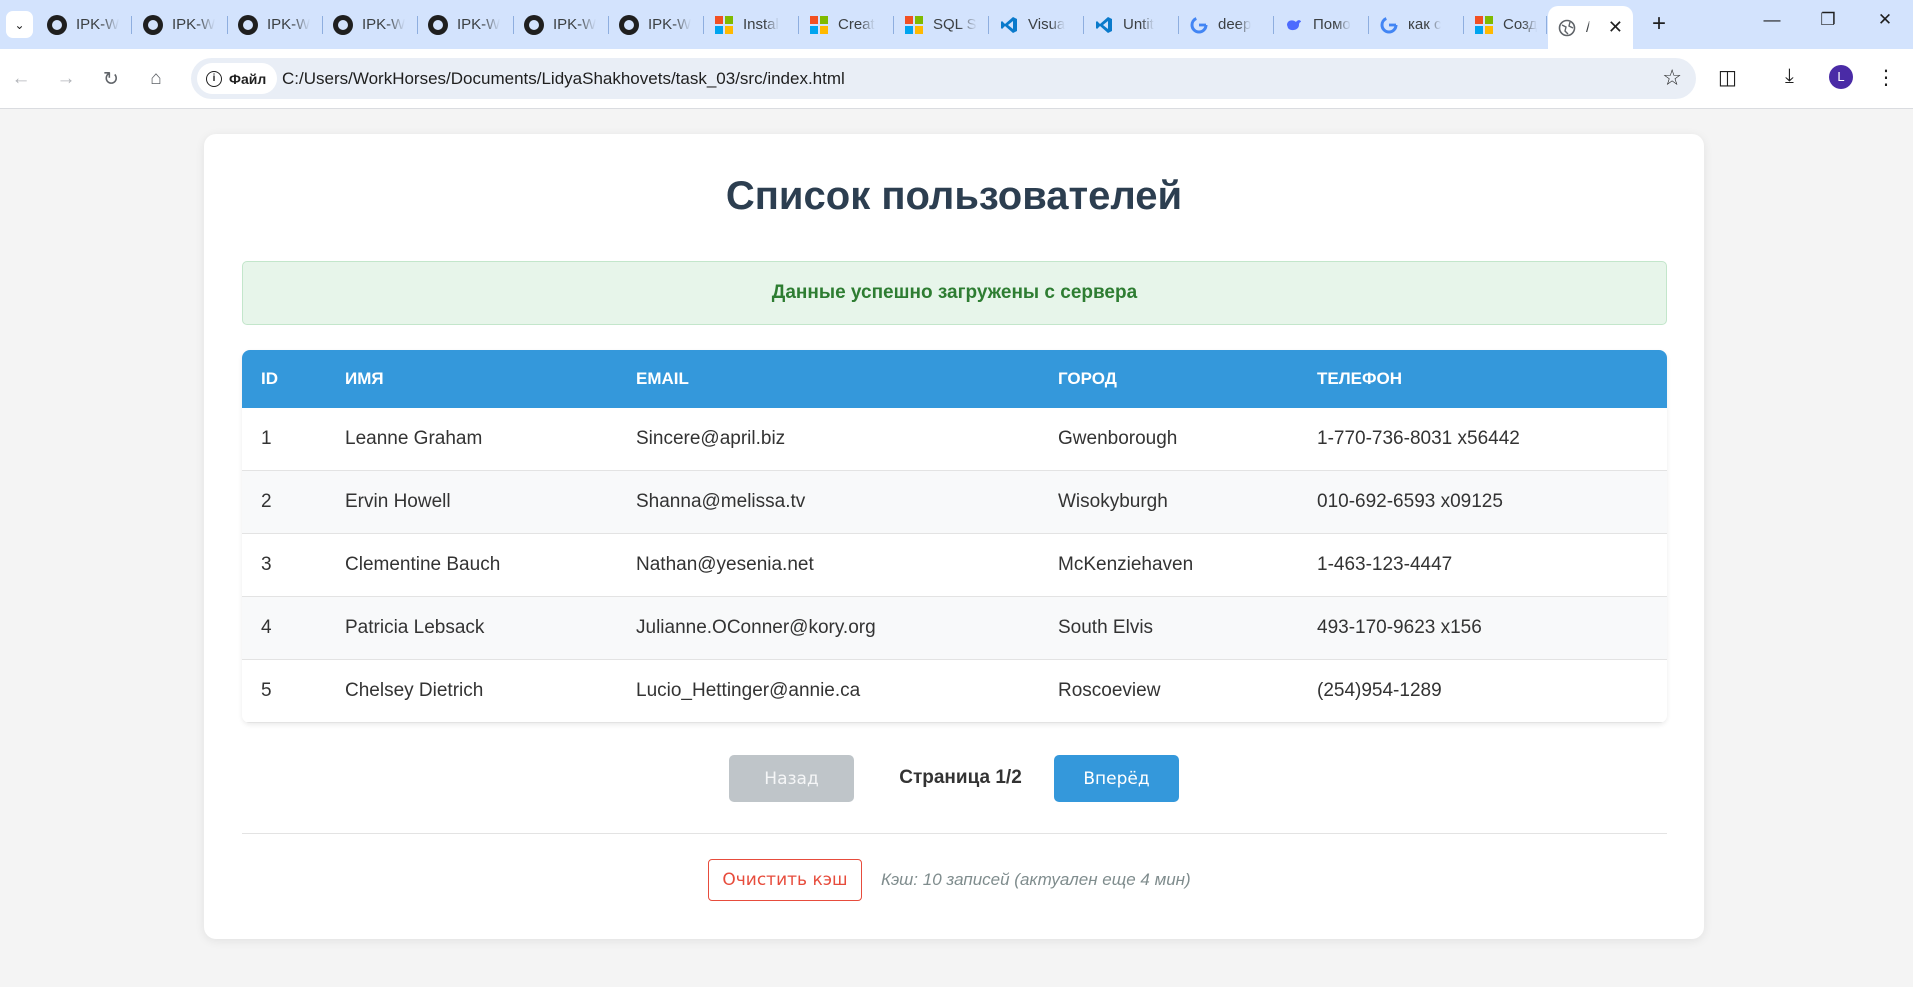 The height and width of the screenshot is (987, 1913). I want to click on download-icon: ⤓, so click(1789, 76).